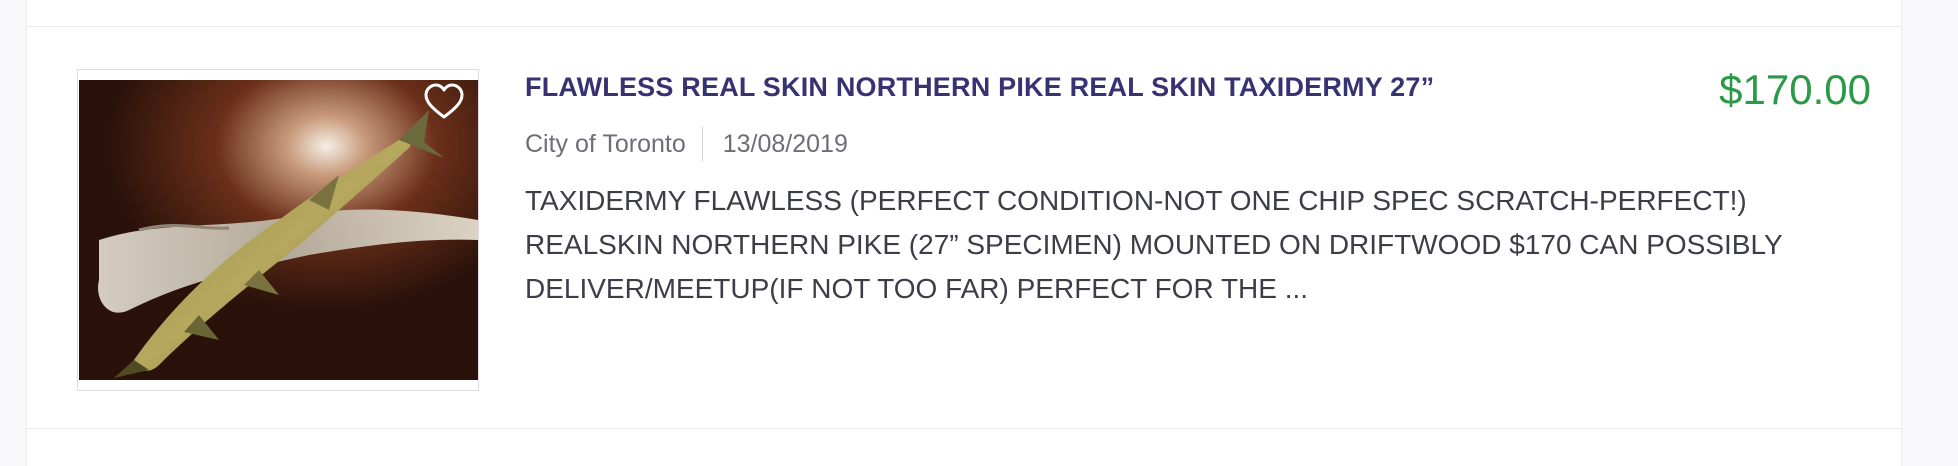 The height and width of the screenshot is (466, 1958). Describe the element at coordinates (964, 428) in the screenshot. I see `divider` at that location.